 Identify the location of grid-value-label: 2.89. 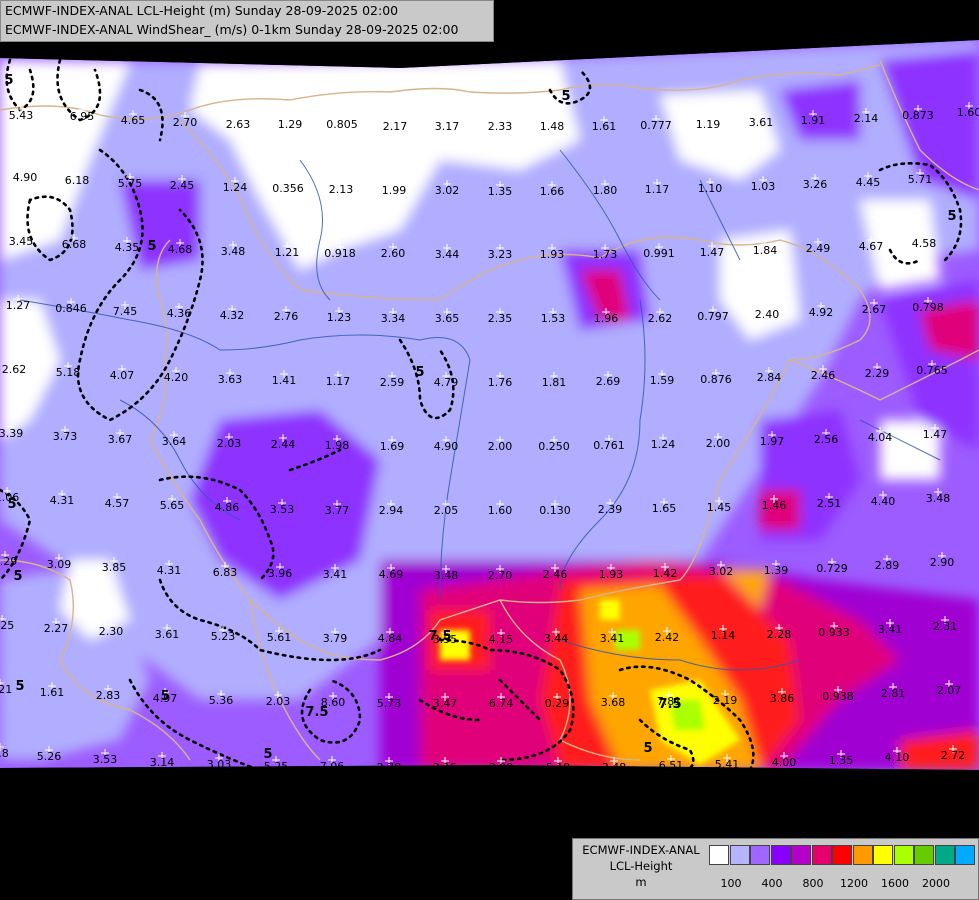
(887, 565).